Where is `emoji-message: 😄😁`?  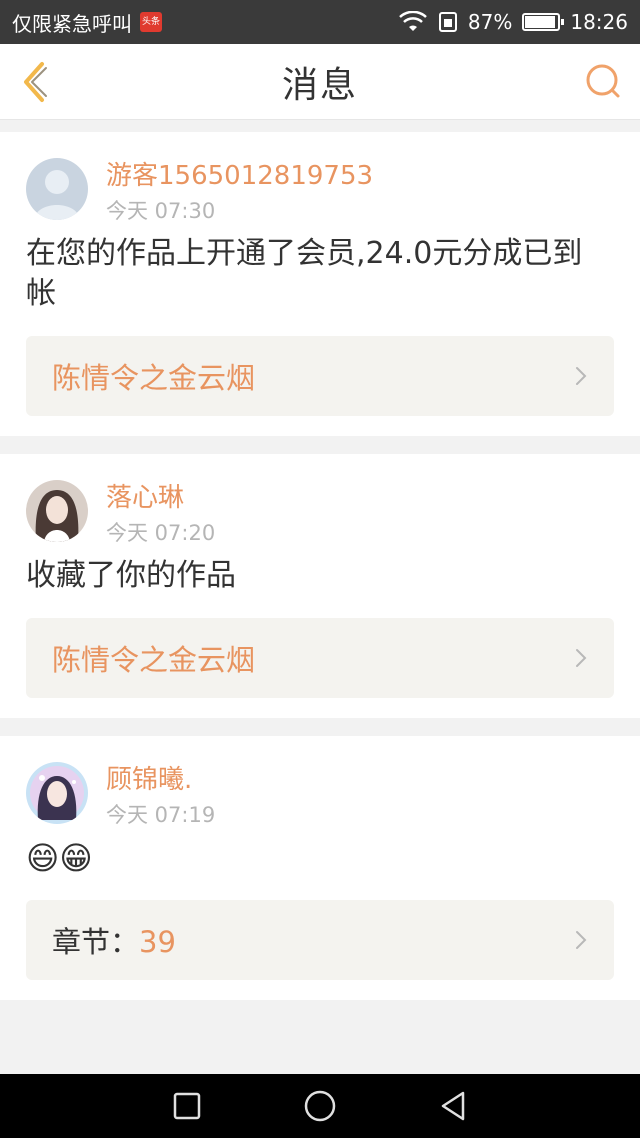
emoji-message: 😄😁 is located at coordinates (59, 858).